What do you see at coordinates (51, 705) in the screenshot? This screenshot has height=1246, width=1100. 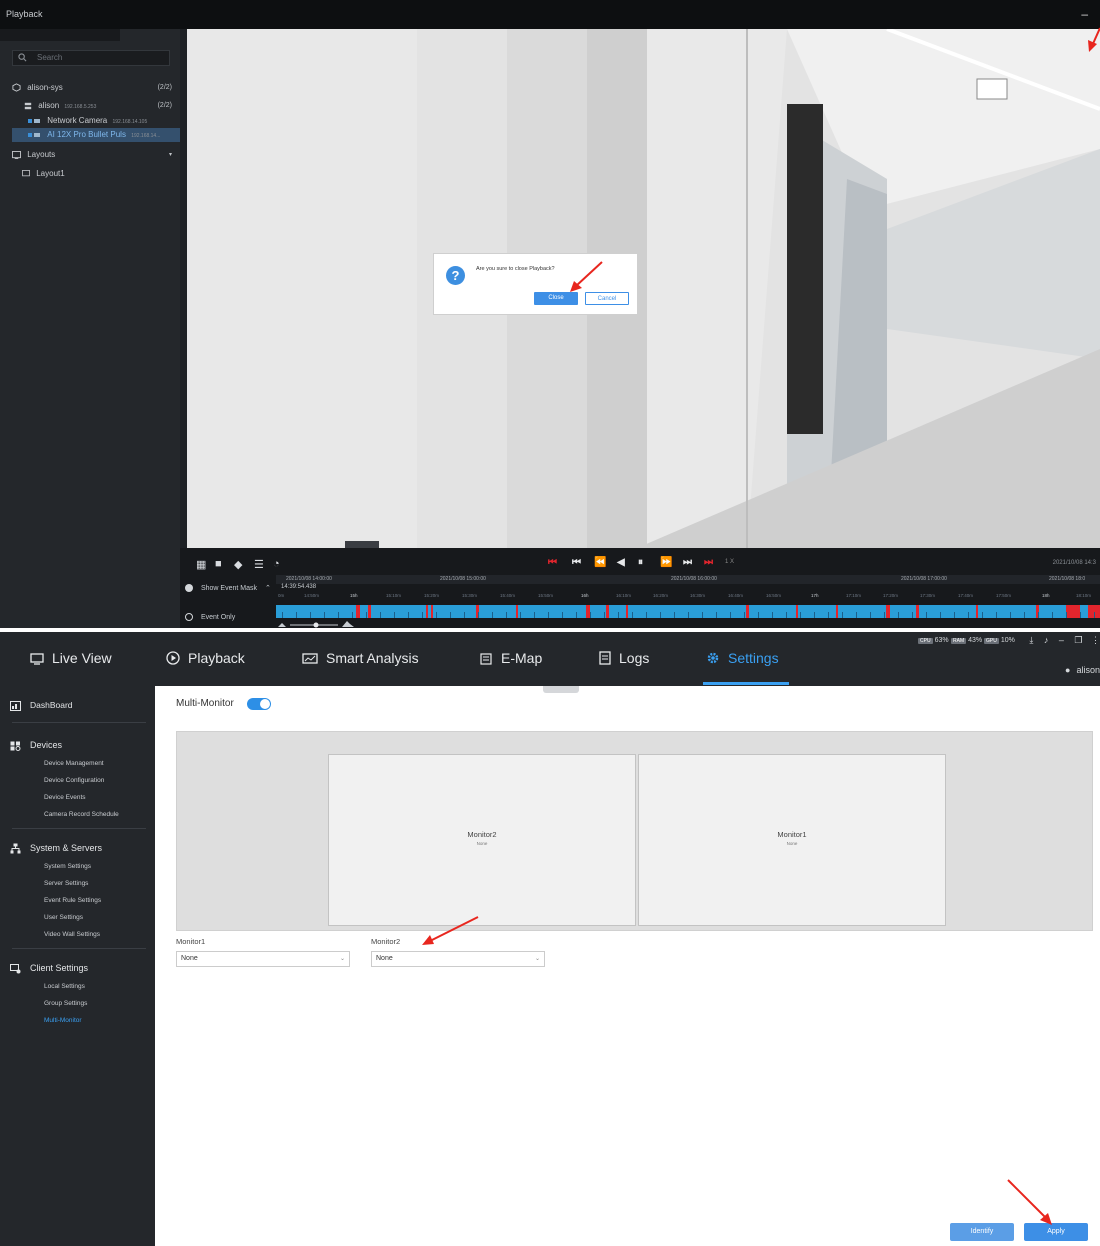 I see `sidebar-item-dashboard-label: DashBoard` at bounding box center [51, 705].